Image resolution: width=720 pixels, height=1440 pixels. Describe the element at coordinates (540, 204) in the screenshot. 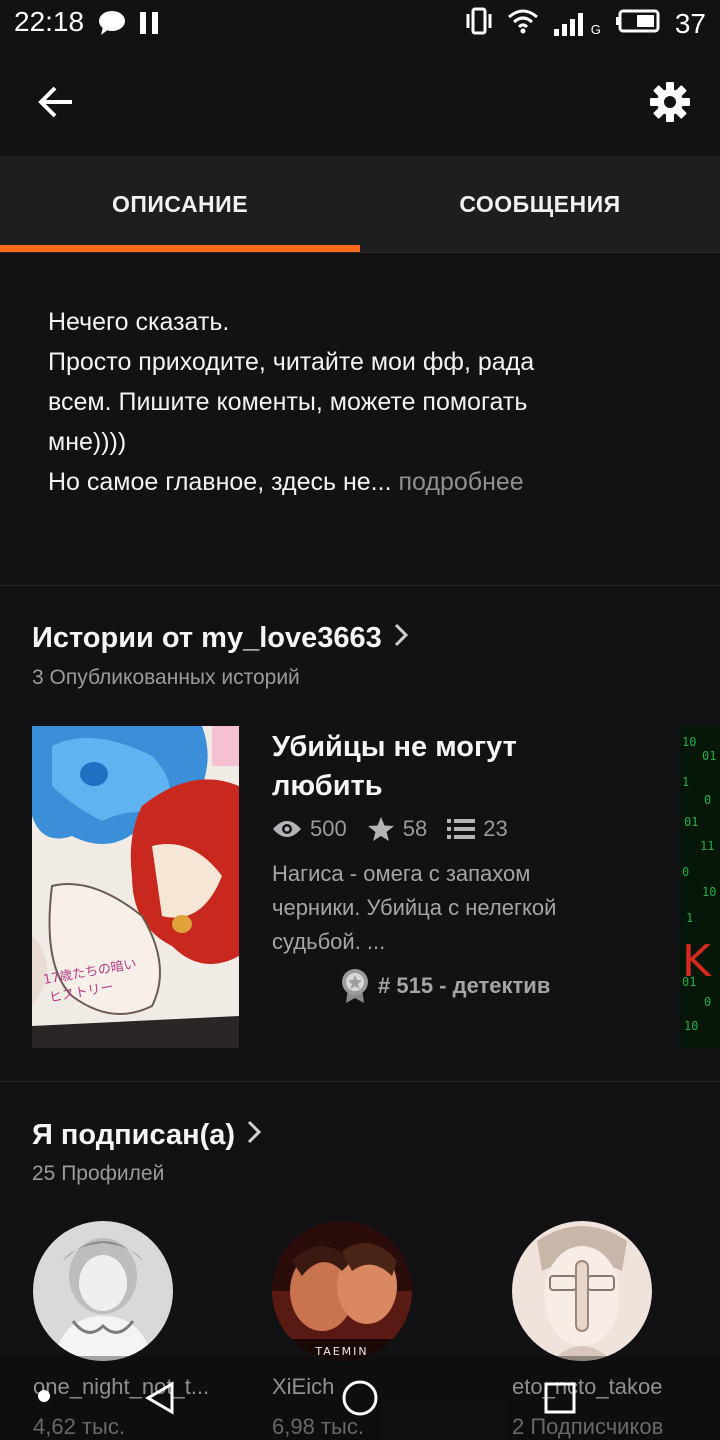

I see `tab-messages: СООБЩЕНИЯ` at that location.